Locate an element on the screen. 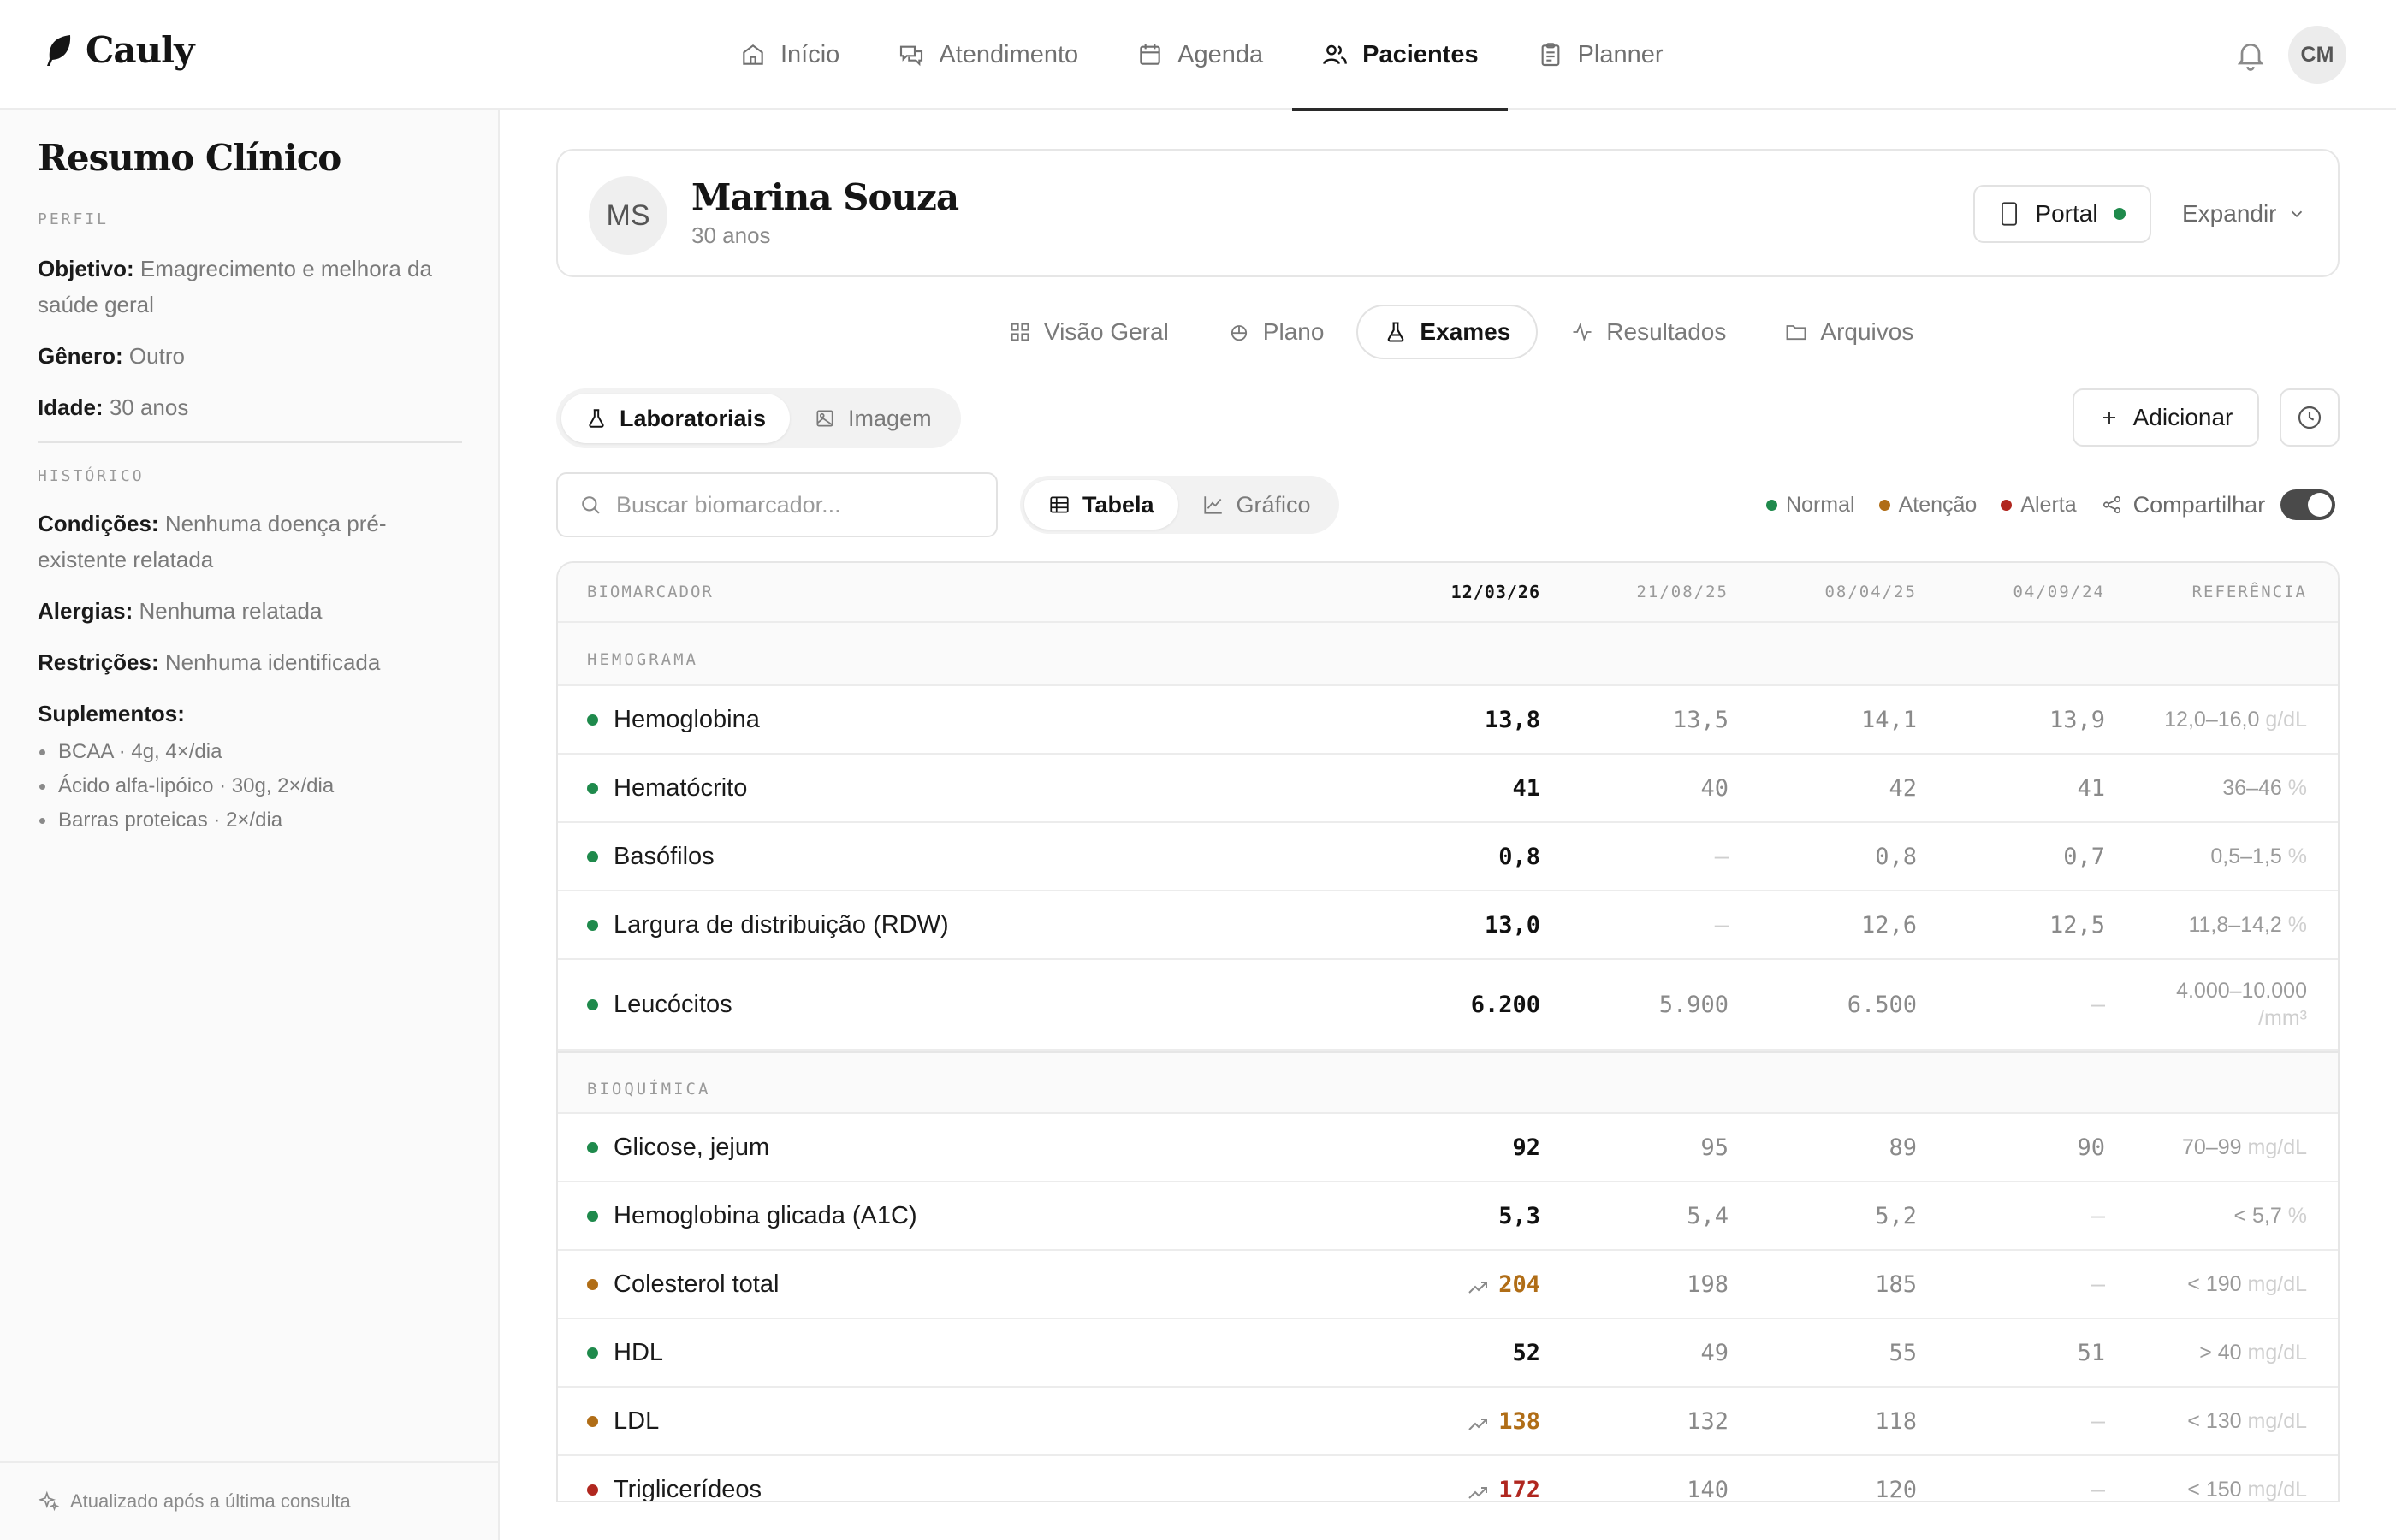 The height and width of the screenshot is (1540, 2396). reference-unit: % is located at coordinates (2297, 1216).